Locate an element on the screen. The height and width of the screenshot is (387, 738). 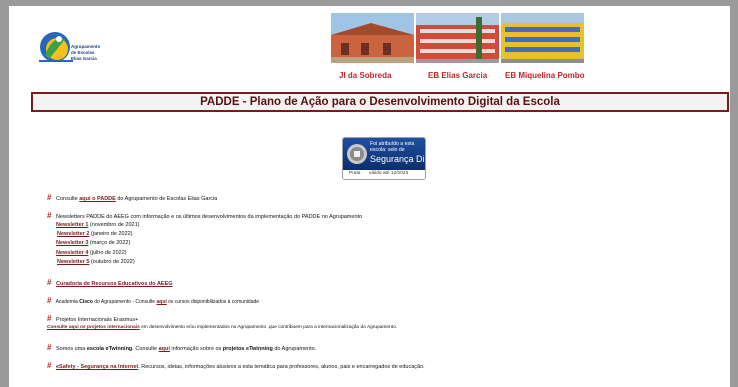
newsletter-item: Newsletter 2 (janeiro de 2022) is located at coordinates (95, 234).